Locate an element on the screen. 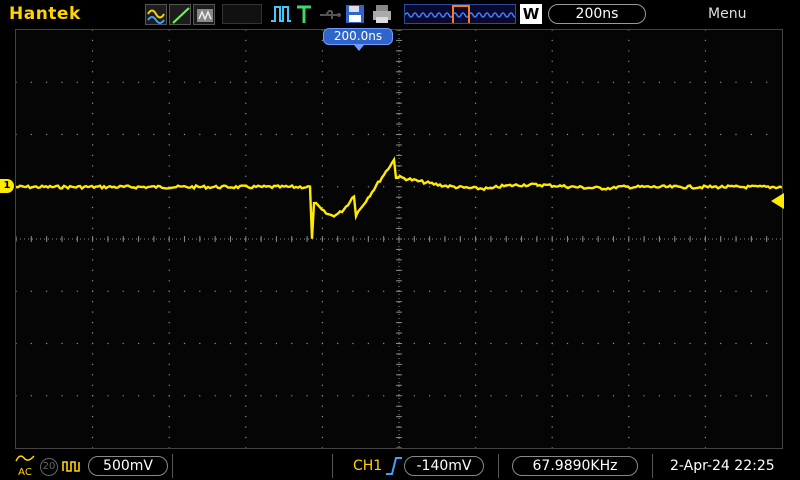 The width and height of the screenshot is (800, 480). channel-marker-label: 1 is located at coordinates (7, 185).